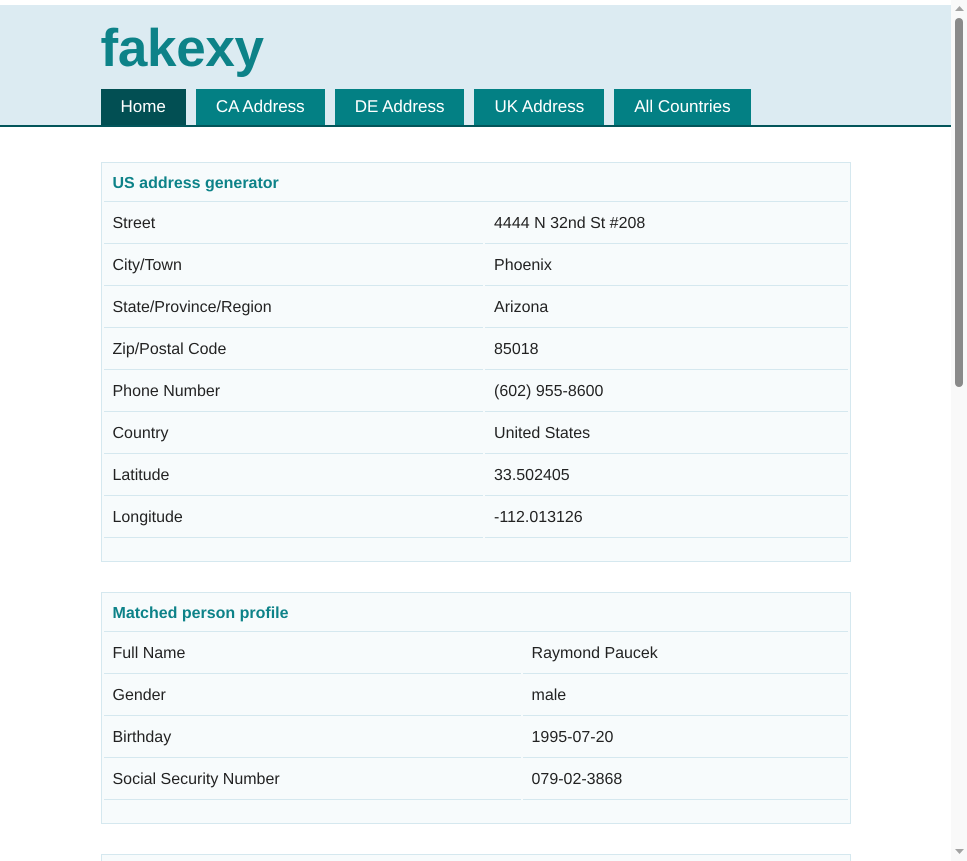 This screenshot has height=861, width=967. I want to click on field-label: Phone Number, so click(294, 392).